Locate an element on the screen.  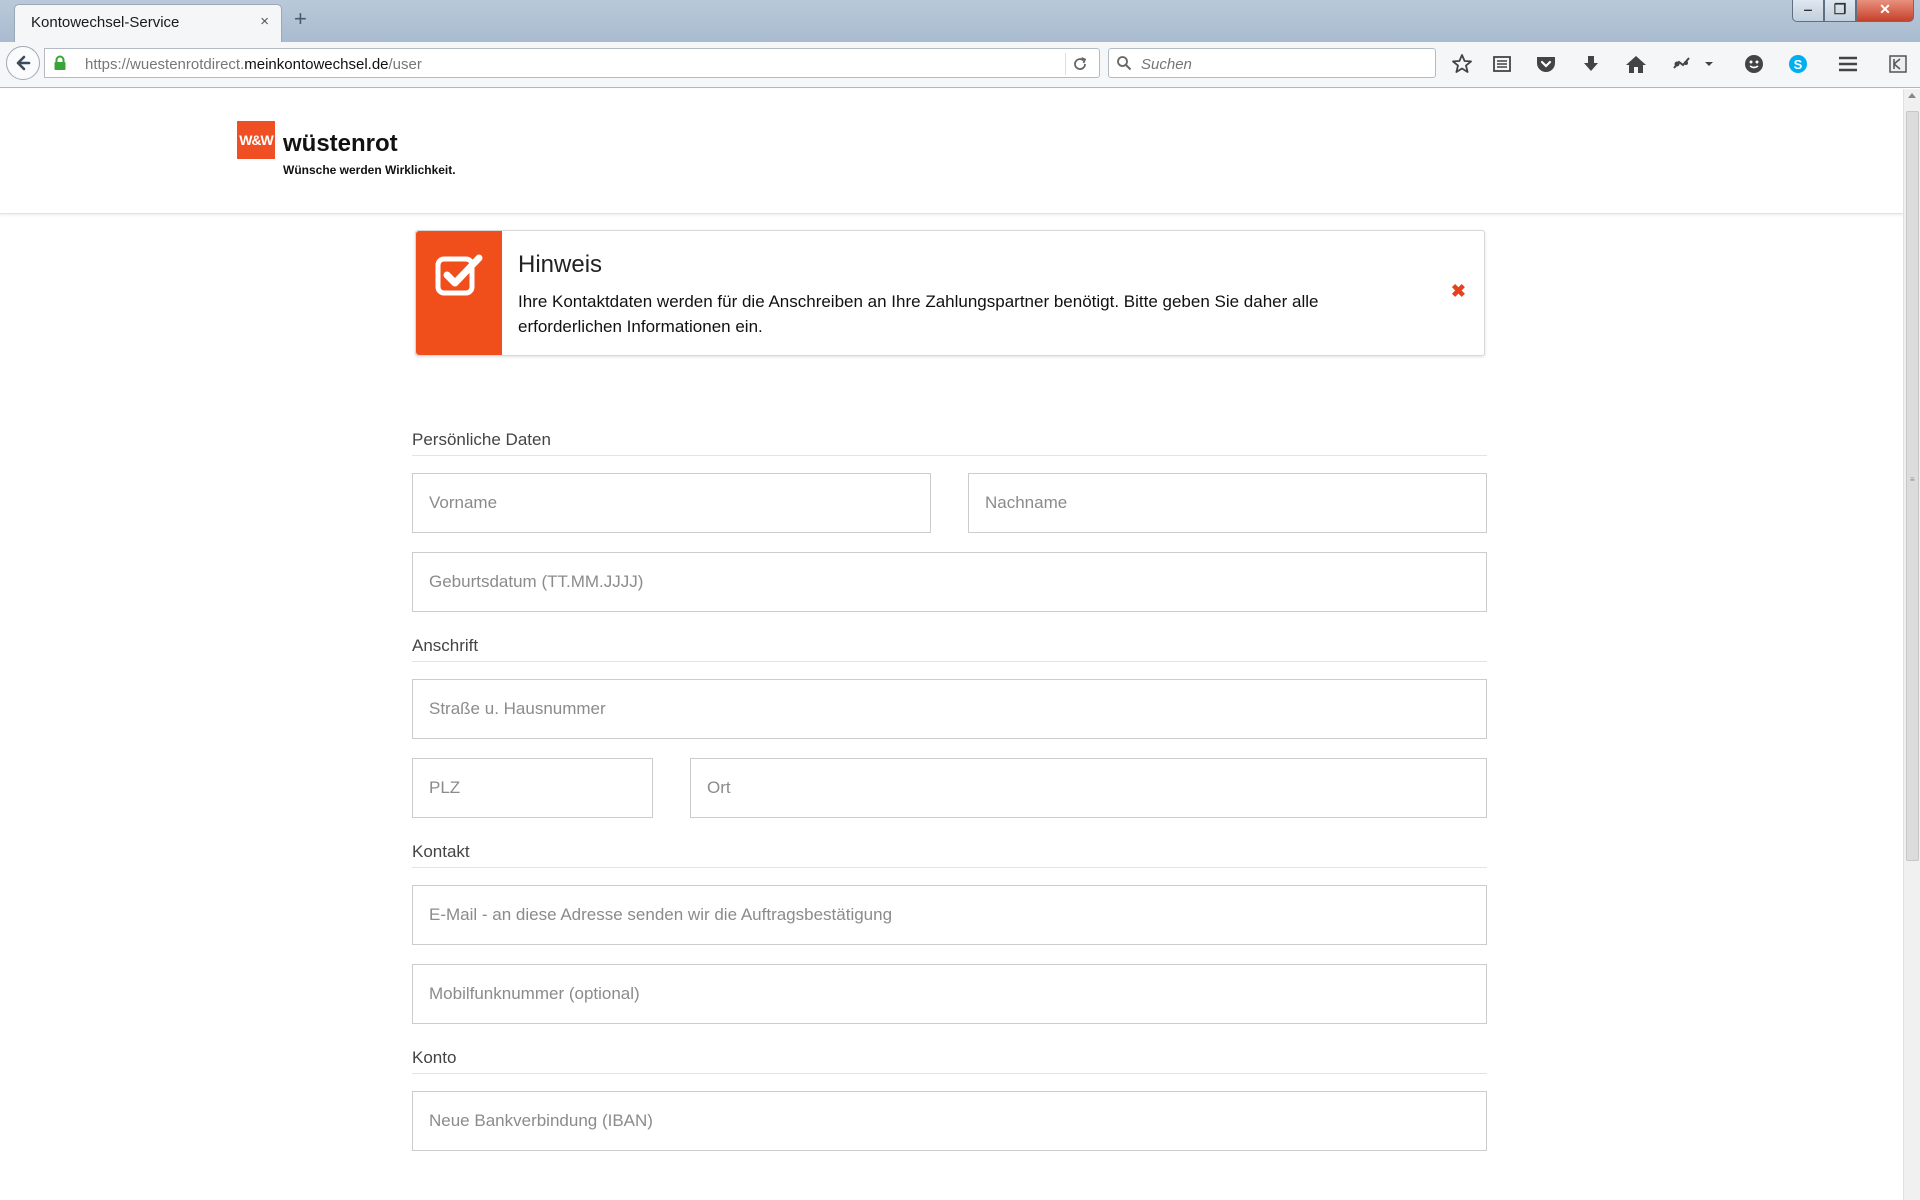
bookmark-star-icon is located at coordinates (1462, 64).